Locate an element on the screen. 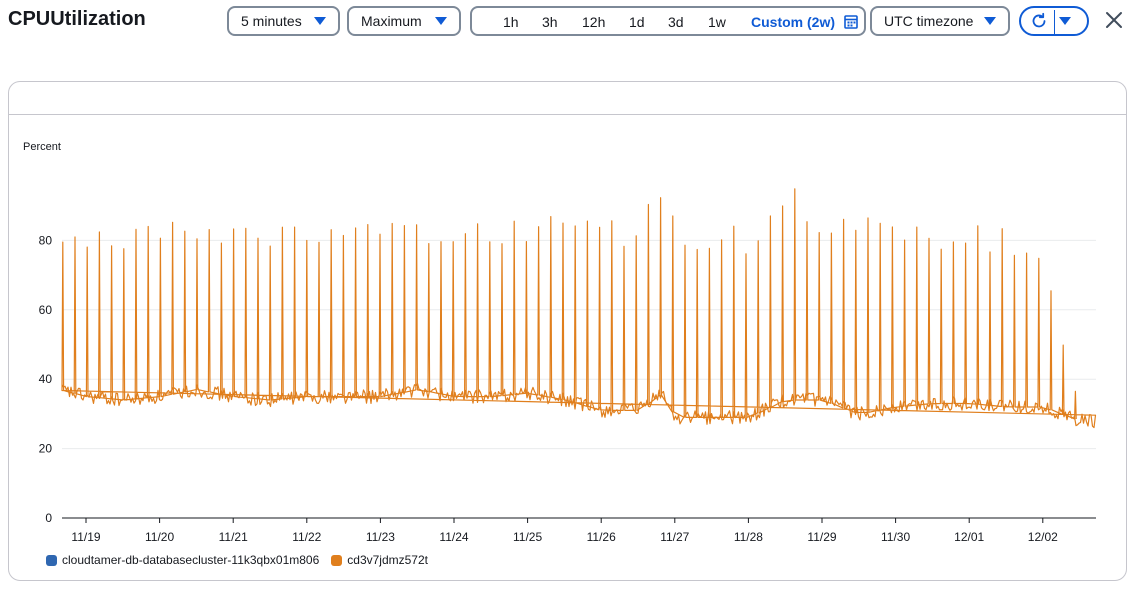  y-tick-label: 60 is located at coordinates (46, 310).